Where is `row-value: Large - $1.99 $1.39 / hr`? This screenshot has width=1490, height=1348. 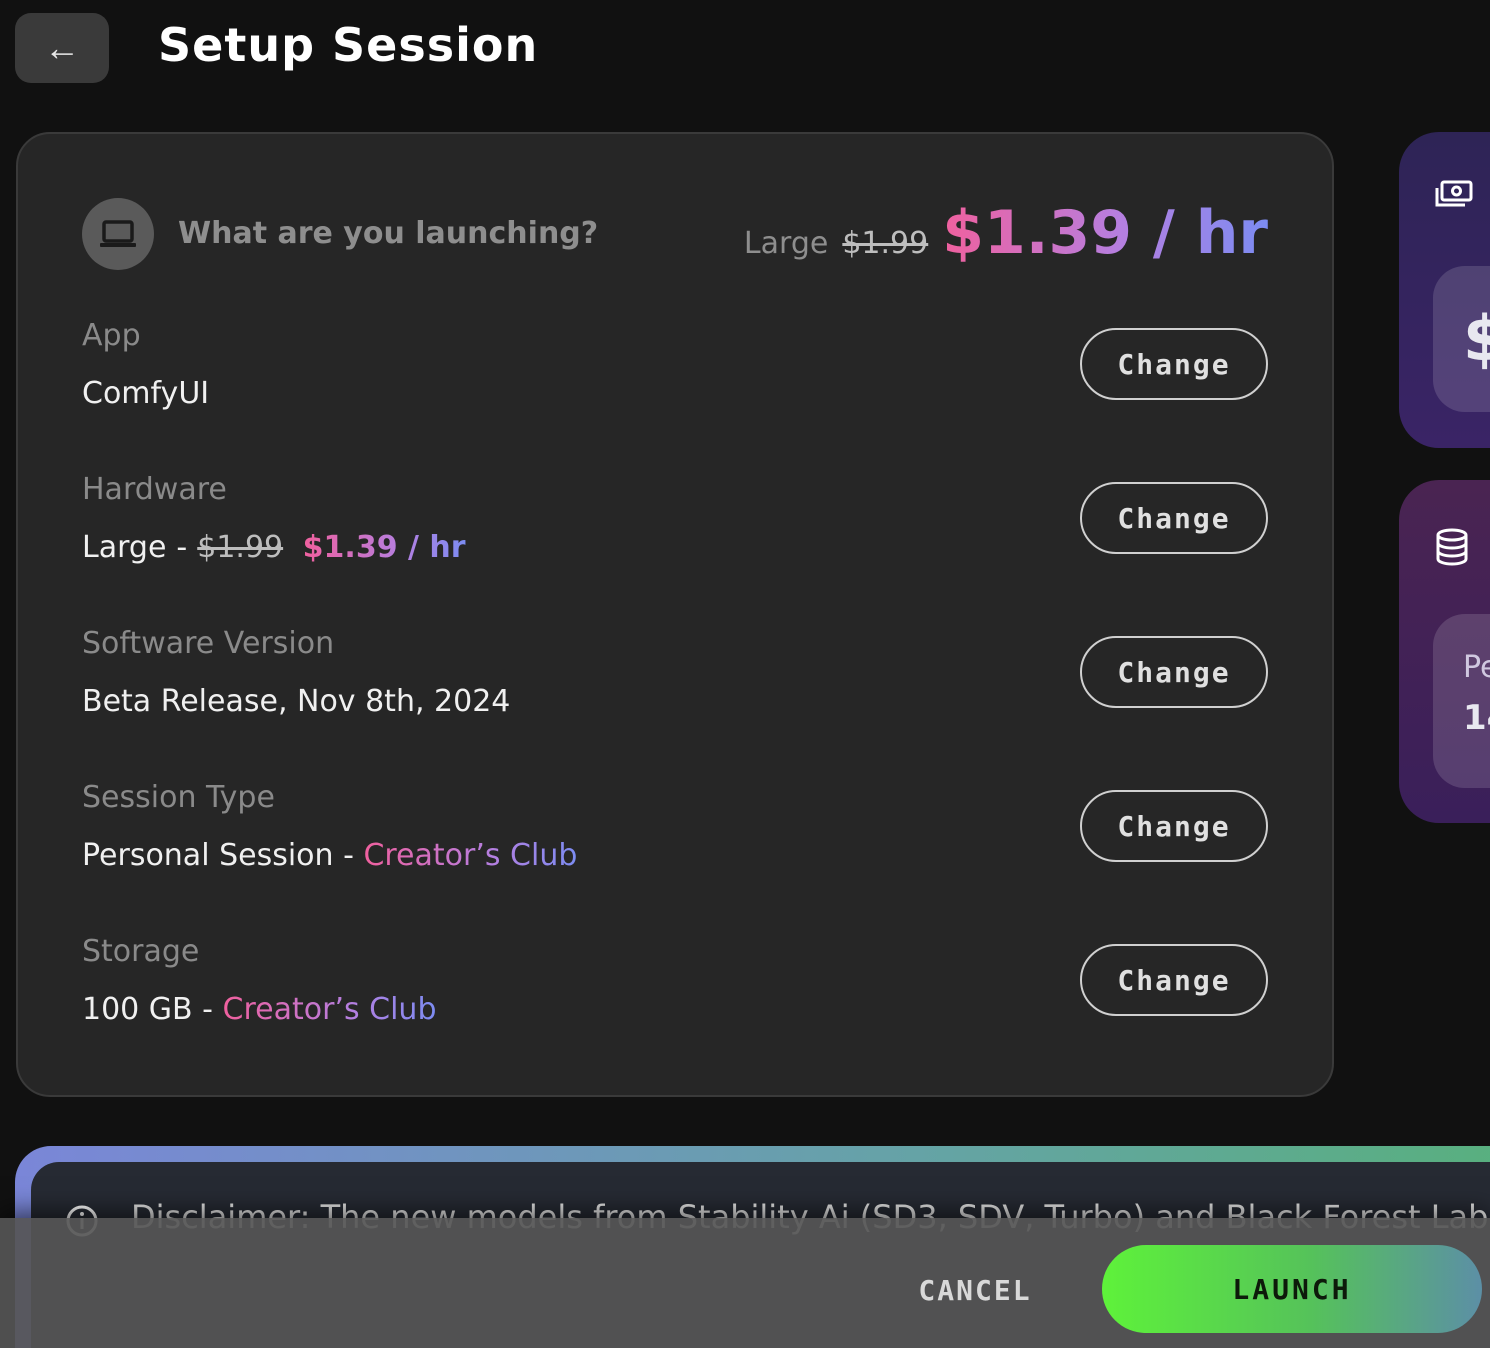 row-value: Large - $1.99 $1.39 / hr is located at coordinates (274, 547).